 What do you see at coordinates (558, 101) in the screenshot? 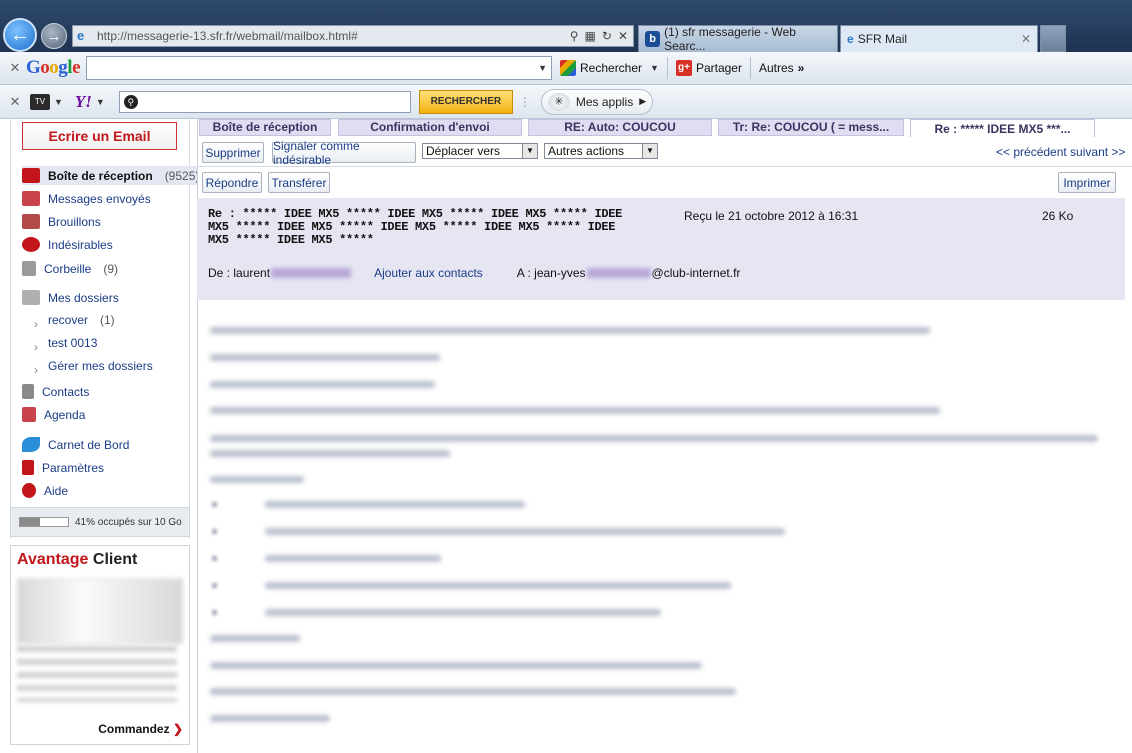
I see `apps-icon: ✳` at bounding box center [558, 101].